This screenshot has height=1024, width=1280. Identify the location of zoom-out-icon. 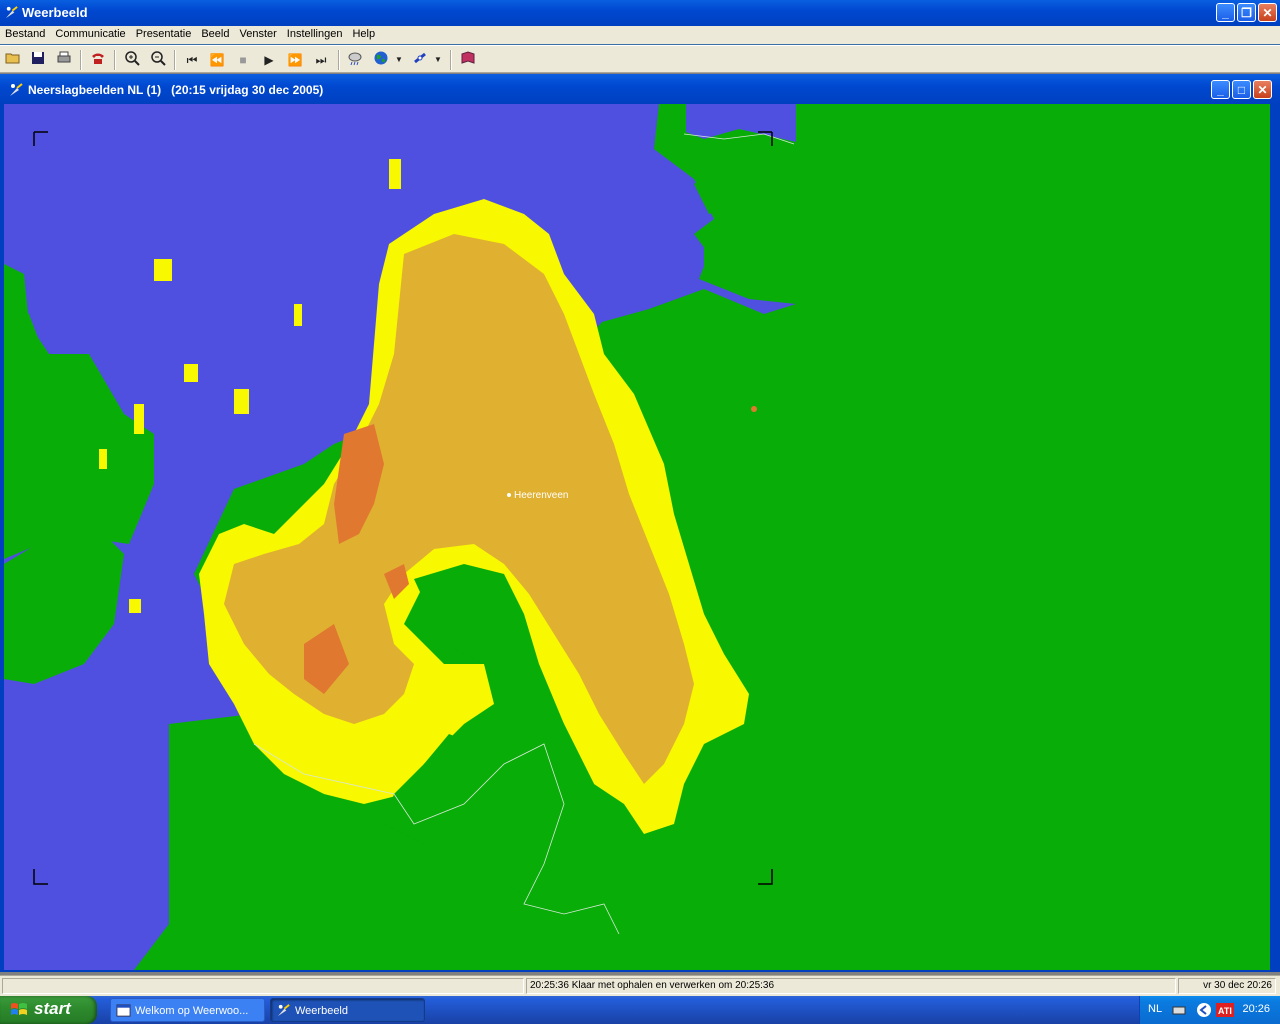
(158, 60).